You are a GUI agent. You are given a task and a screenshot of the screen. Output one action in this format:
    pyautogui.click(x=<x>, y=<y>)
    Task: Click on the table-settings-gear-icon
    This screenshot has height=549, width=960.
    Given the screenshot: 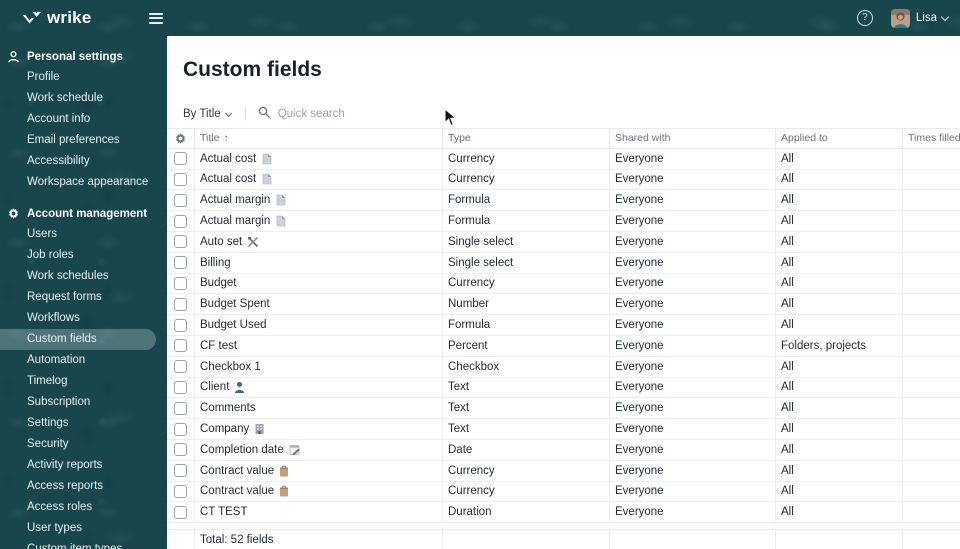 What is the action you would take?
    pyautogui.click(x=181, y=138)
    